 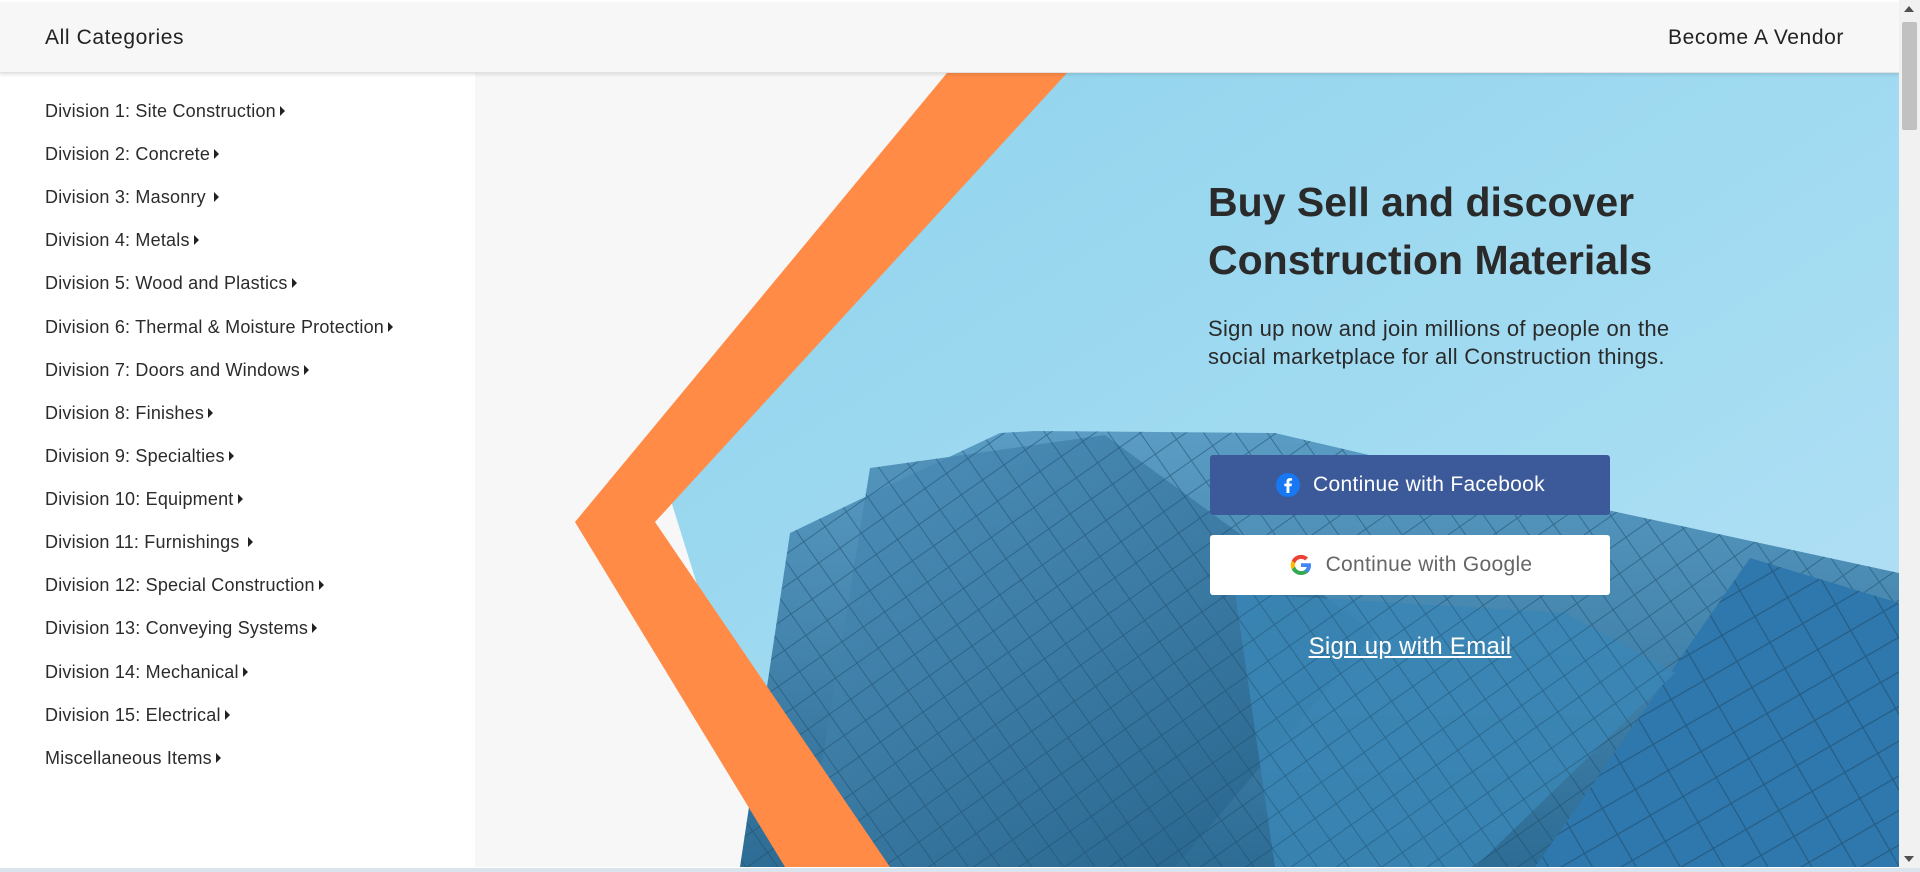 What do you see at coordinates (1756, 38) in the screenshot?
I see `become-vendor-link: Become A Vendor` at bounding box center [1756, 38].